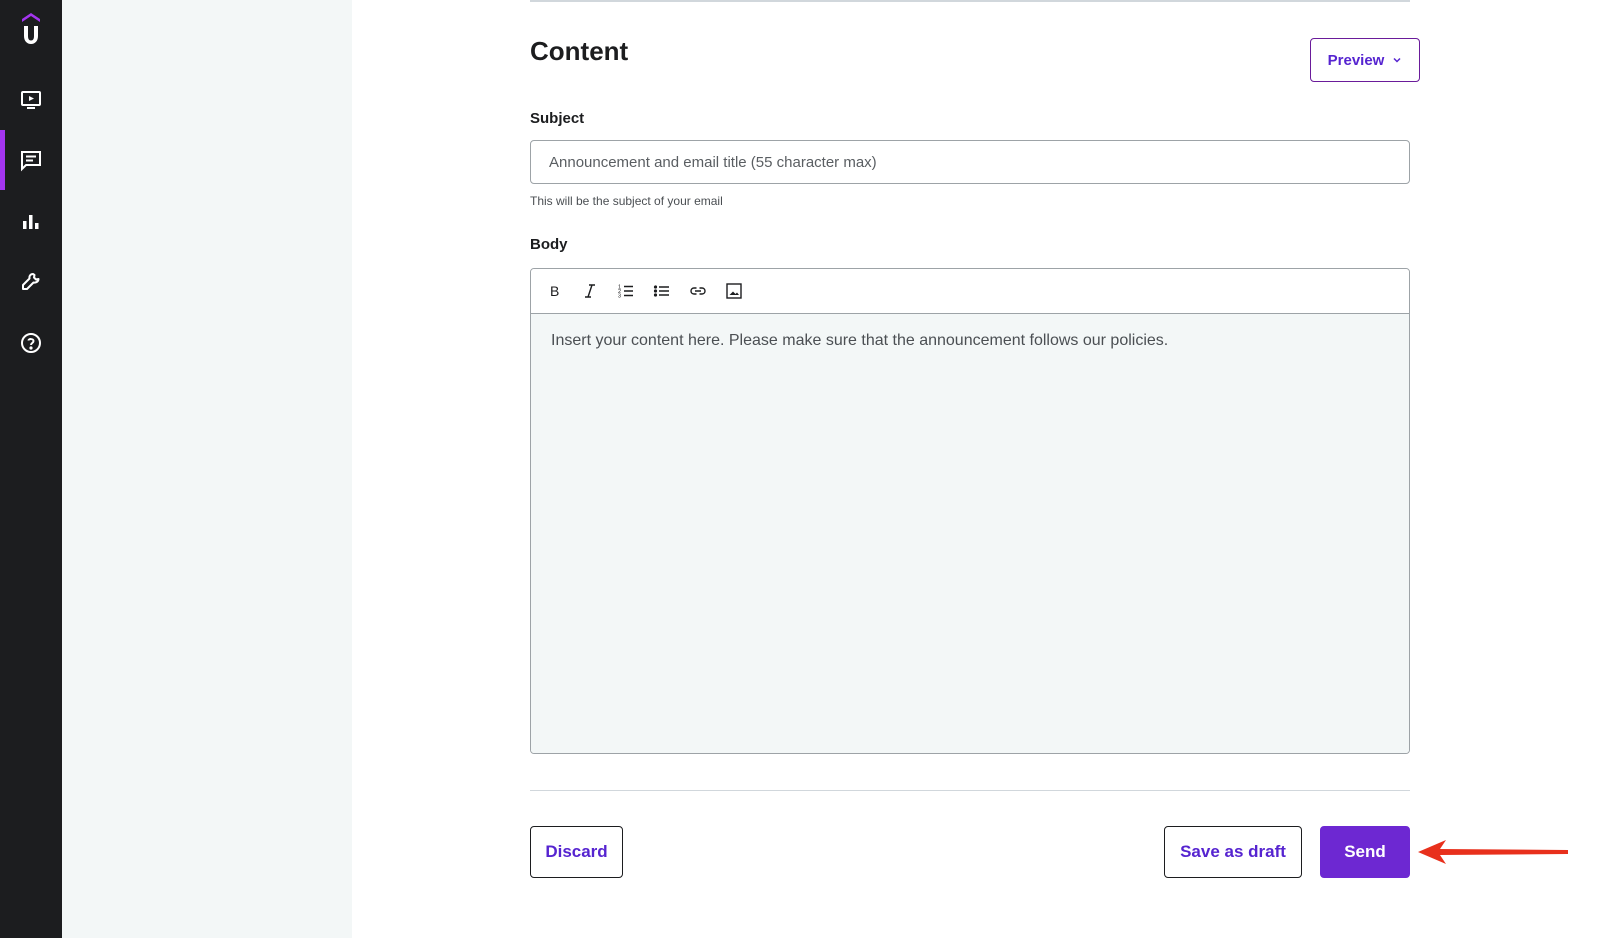 This screenshot has width=1600, height=938. Describe the element at coordinates (1493, 852) in the screenshot. I see `annotation-arrow-icon` at that location.